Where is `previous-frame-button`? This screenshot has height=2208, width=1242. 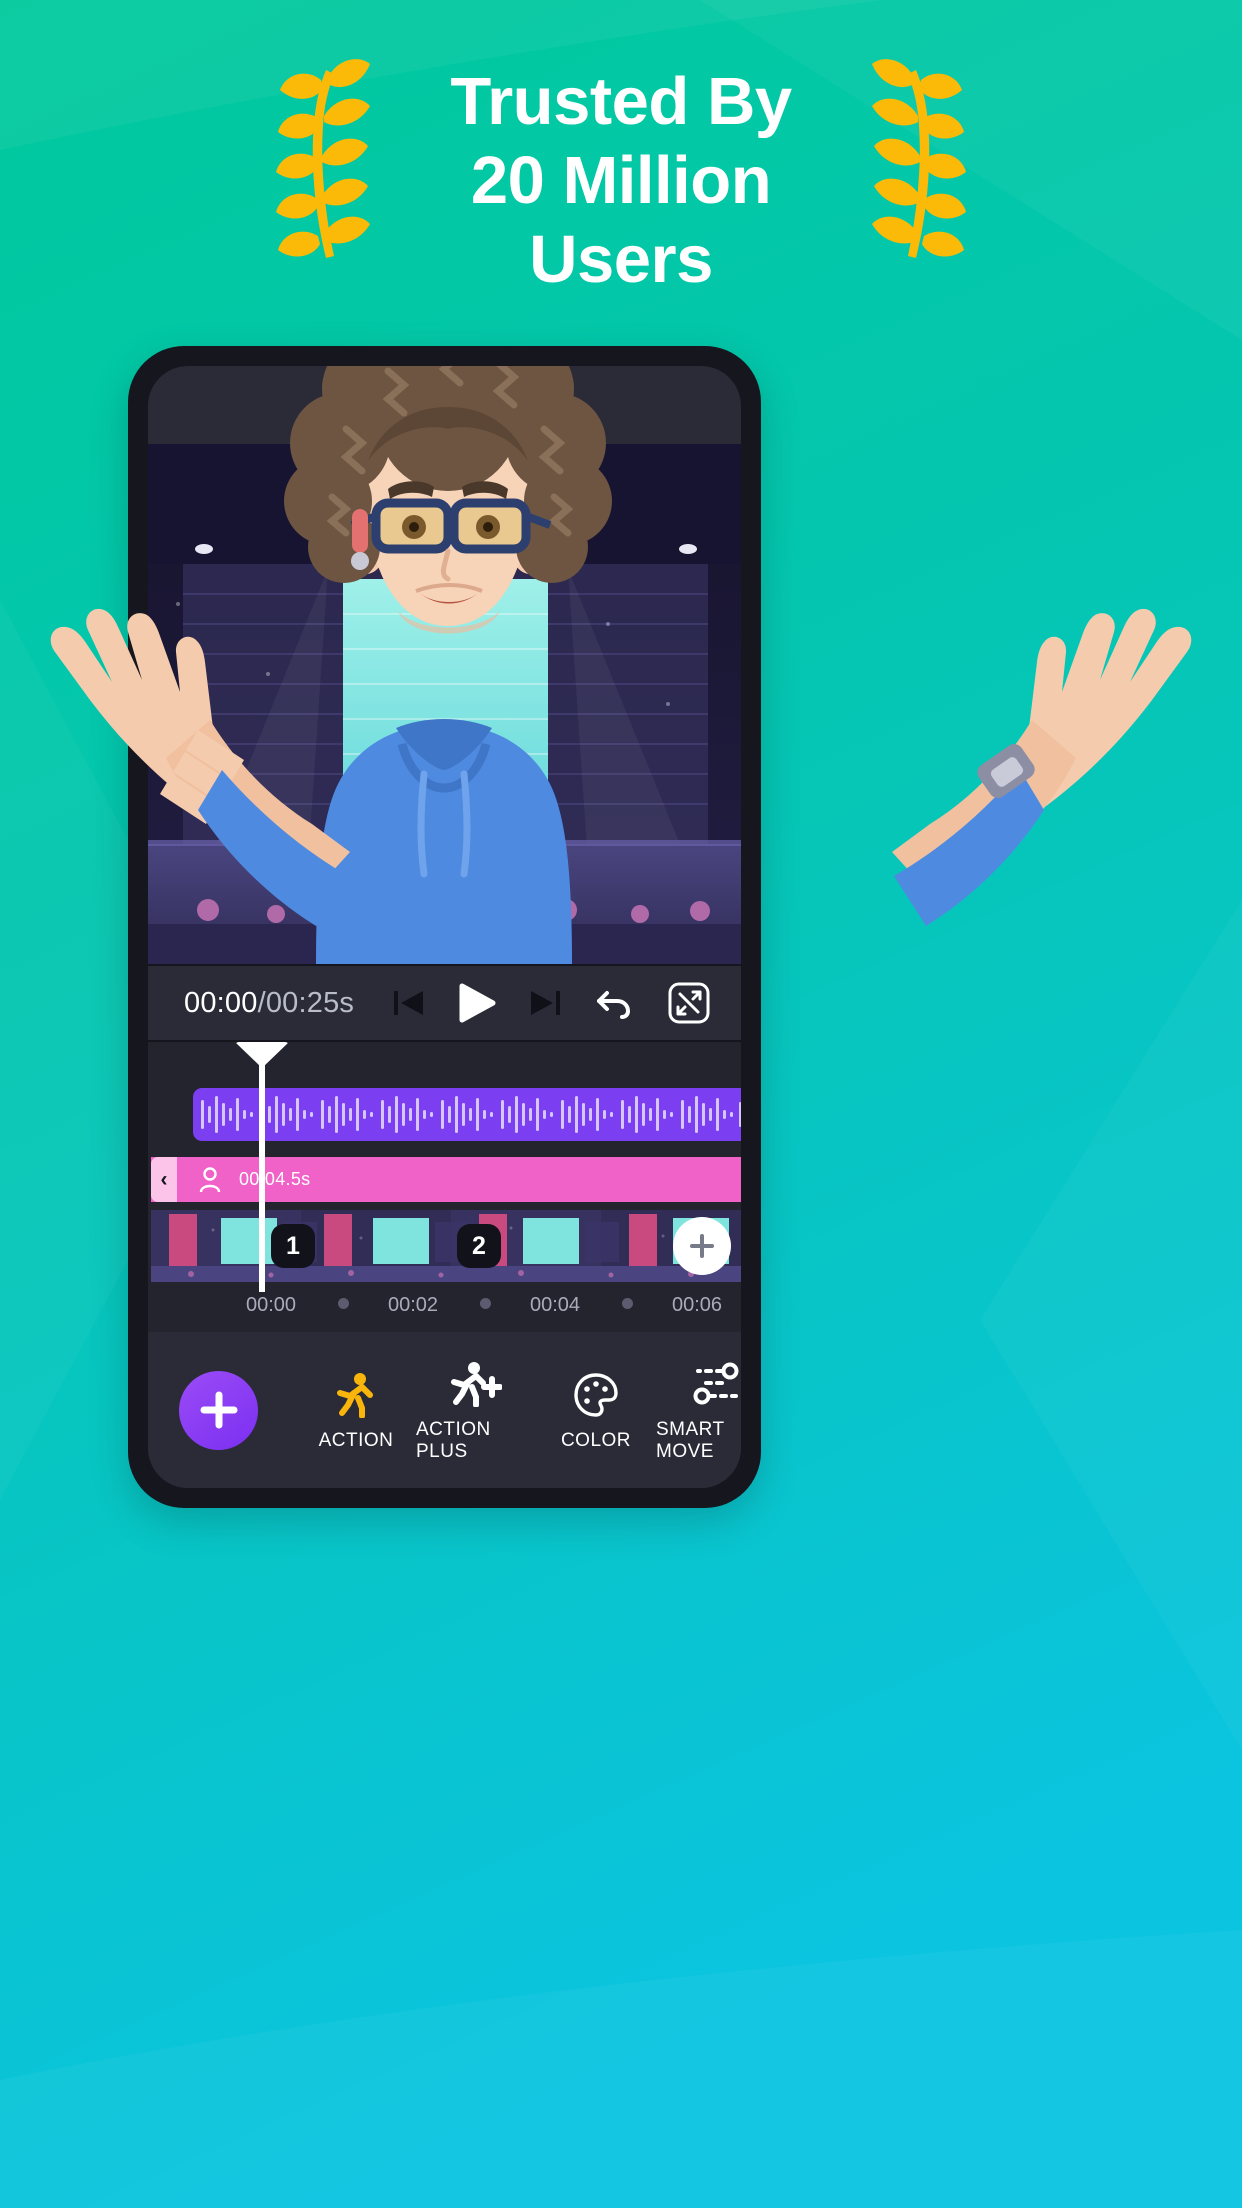 previous-frame-button is located at coordinates (409, 1003).